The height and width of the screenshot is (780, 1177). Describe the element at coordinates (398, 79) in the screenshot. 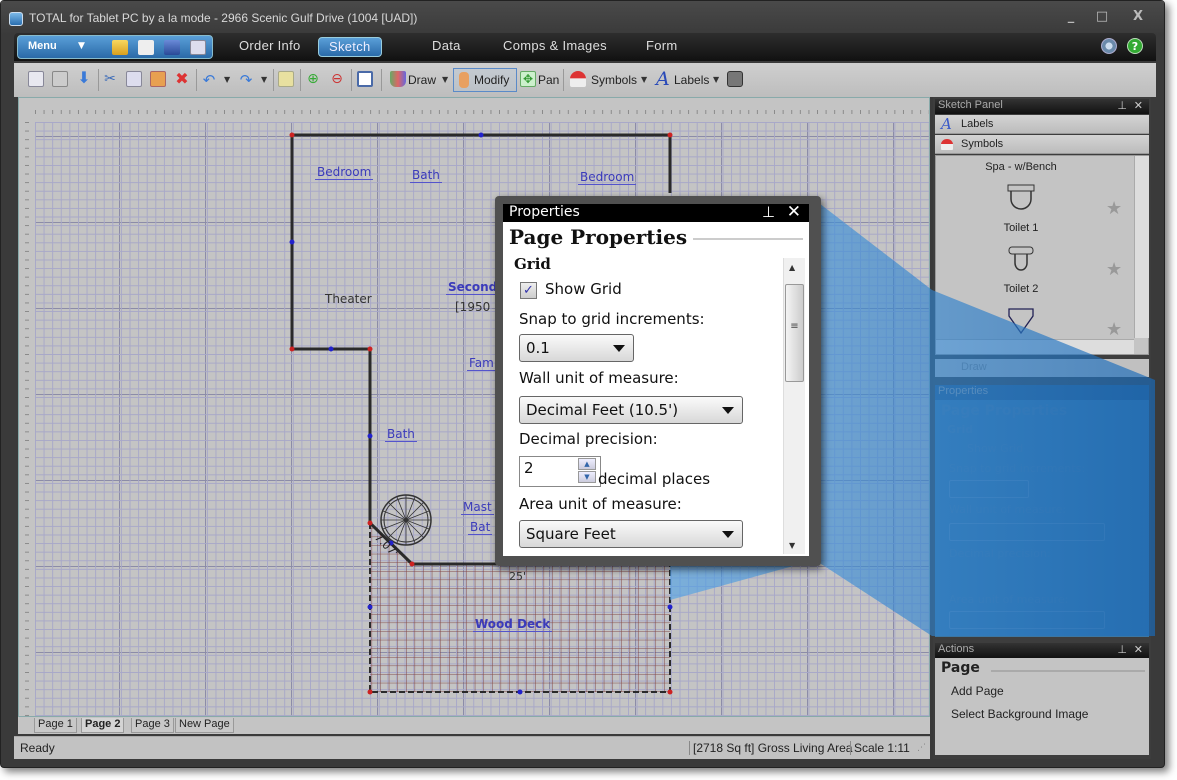

I see `draw-icon` at that location.